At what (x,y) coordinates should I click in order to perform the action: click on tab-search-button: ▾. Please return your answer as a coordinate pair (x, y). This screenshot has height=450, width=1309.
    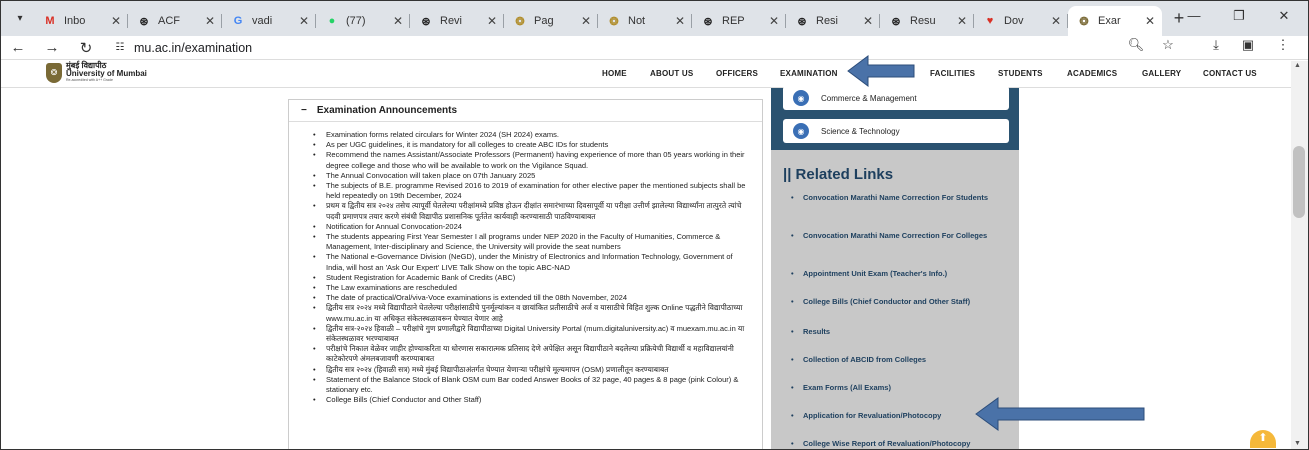
    Looking at the image, I should click on (20, 18).